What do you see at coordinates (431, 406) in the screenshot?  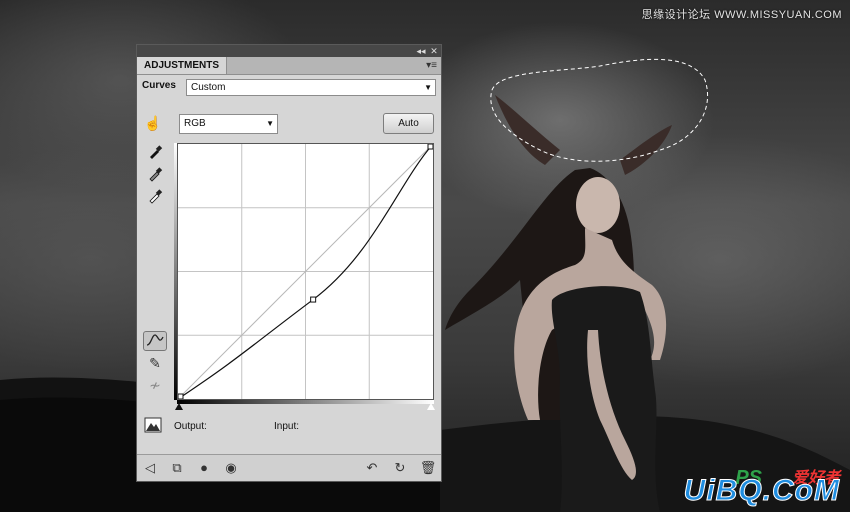 I see `white-point-slider` at bounding box center [431, 406].